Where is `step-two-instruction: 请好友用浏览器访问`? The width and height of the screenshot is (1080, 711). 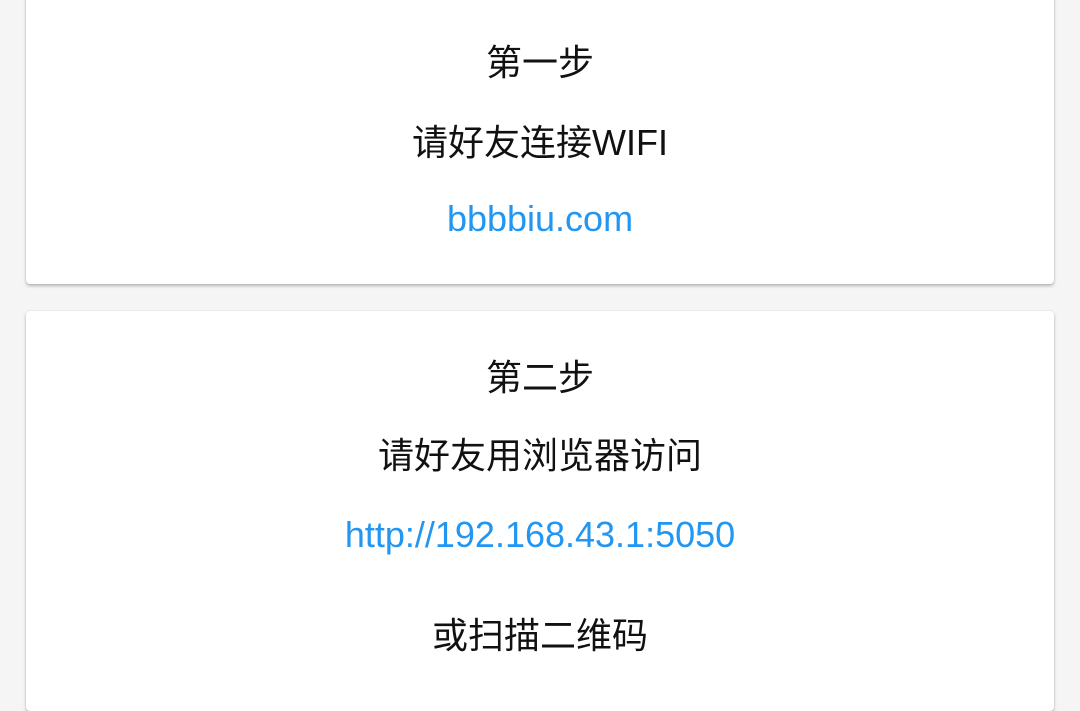 step-two-instruction: 请好友用浏览器访问 is located at coordinates (539, 455).